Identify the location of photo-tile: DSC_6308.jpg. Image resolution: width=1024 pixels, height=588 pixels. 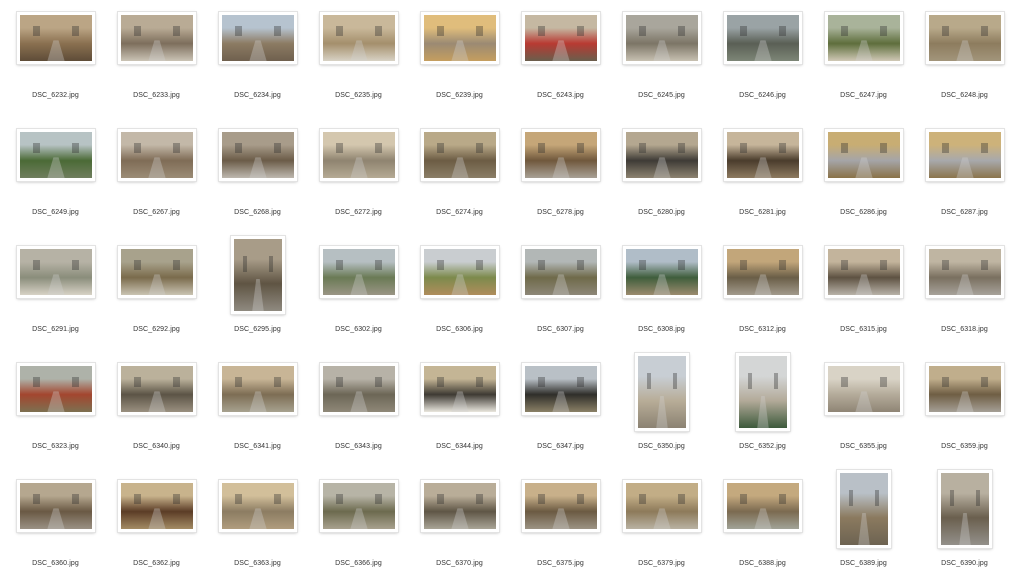
(661, 296).